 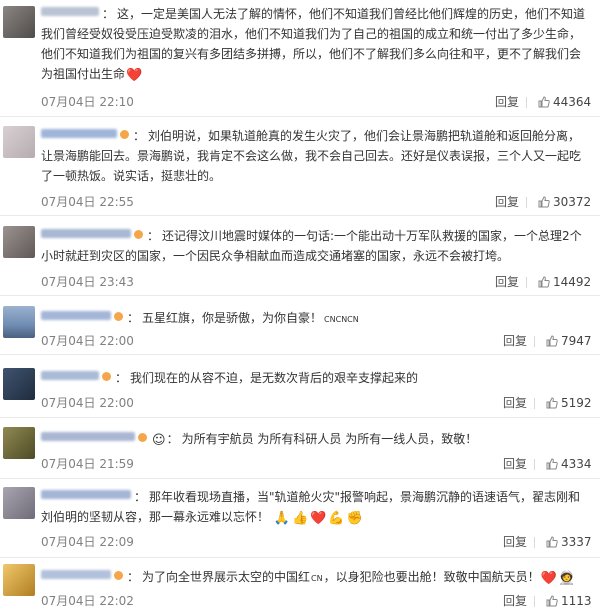 I want to click on like-button: 7947, so click(x=569, y=341).